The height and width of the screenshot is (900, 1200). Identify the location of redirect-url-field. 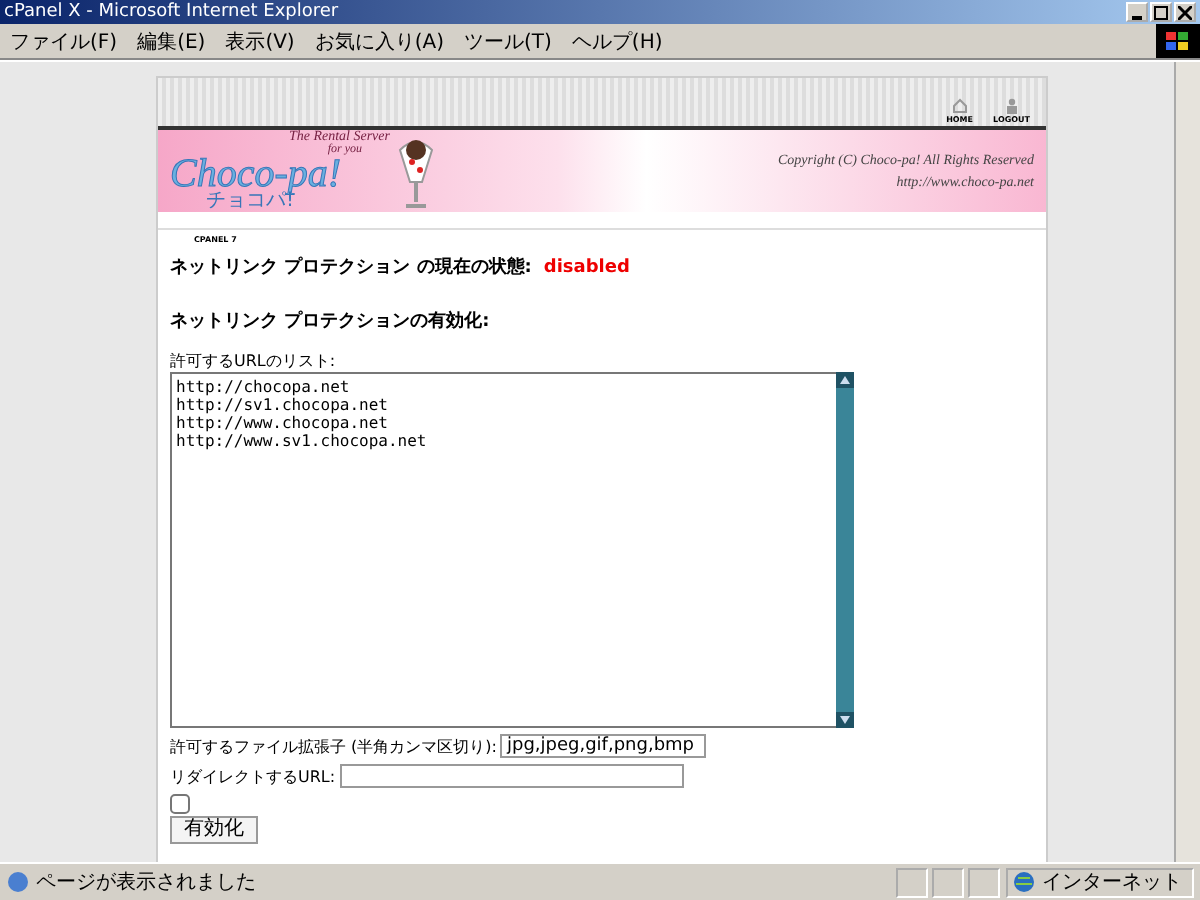
(511, 776).